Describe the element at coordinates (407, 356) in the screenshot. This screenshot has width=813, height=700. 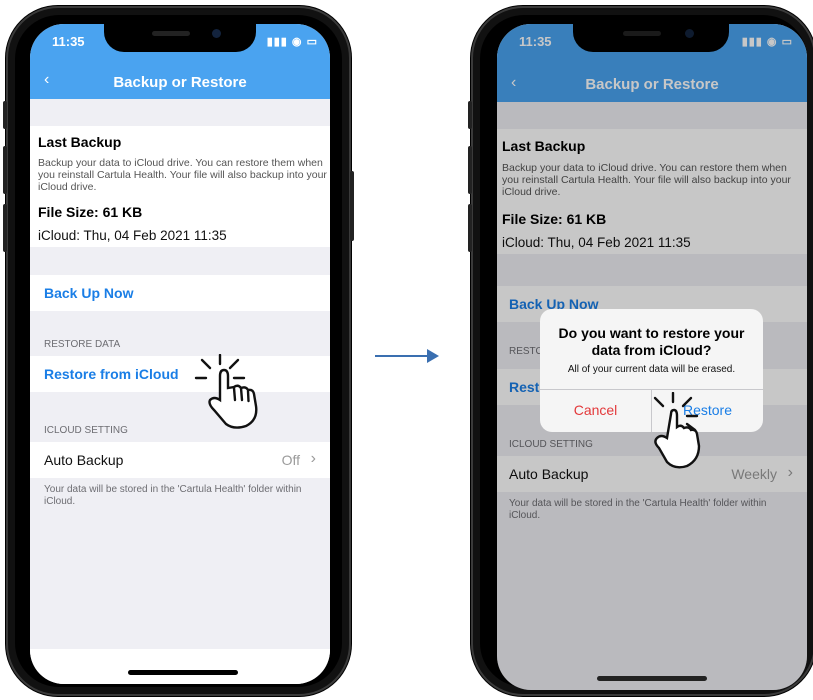
I see `right-arrow-icon` at that location.